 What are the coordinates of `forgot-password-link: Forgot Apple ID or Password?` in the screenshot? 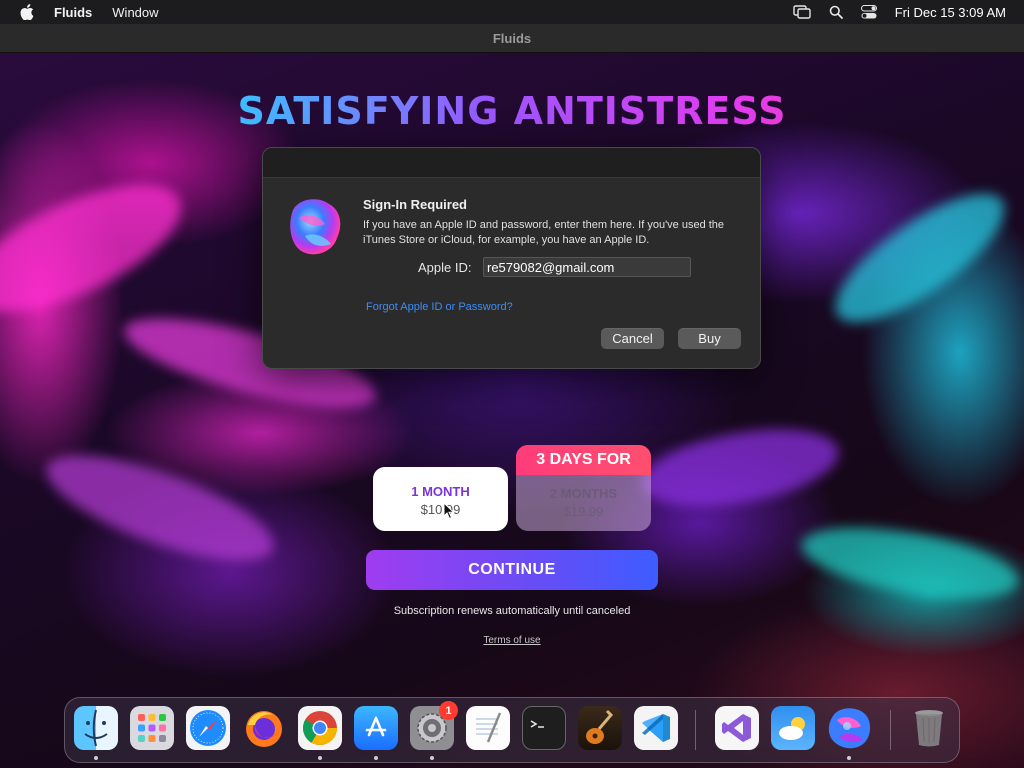 It's located at (439, 307).